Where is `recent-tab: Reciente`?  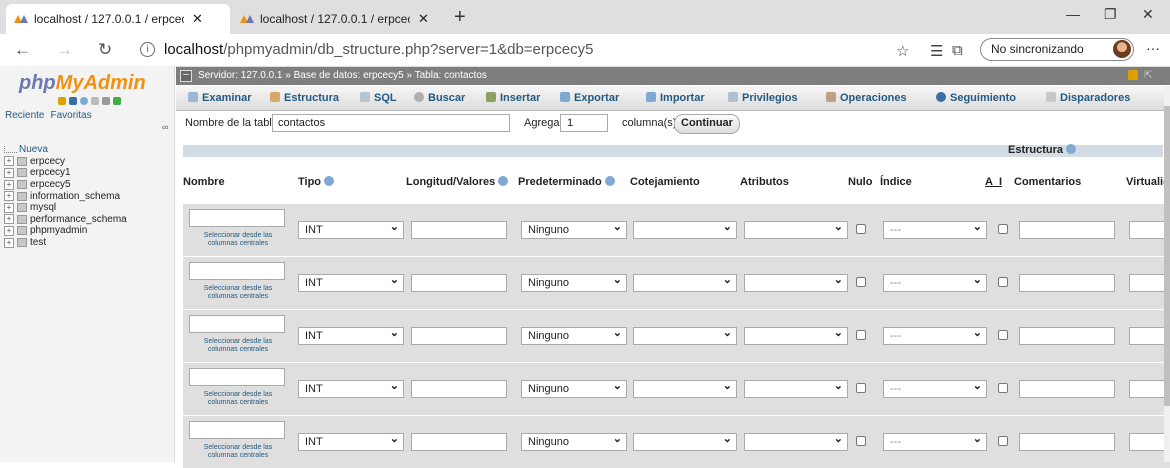
recent-tab: Reciente is located at coordinates (24, 115).